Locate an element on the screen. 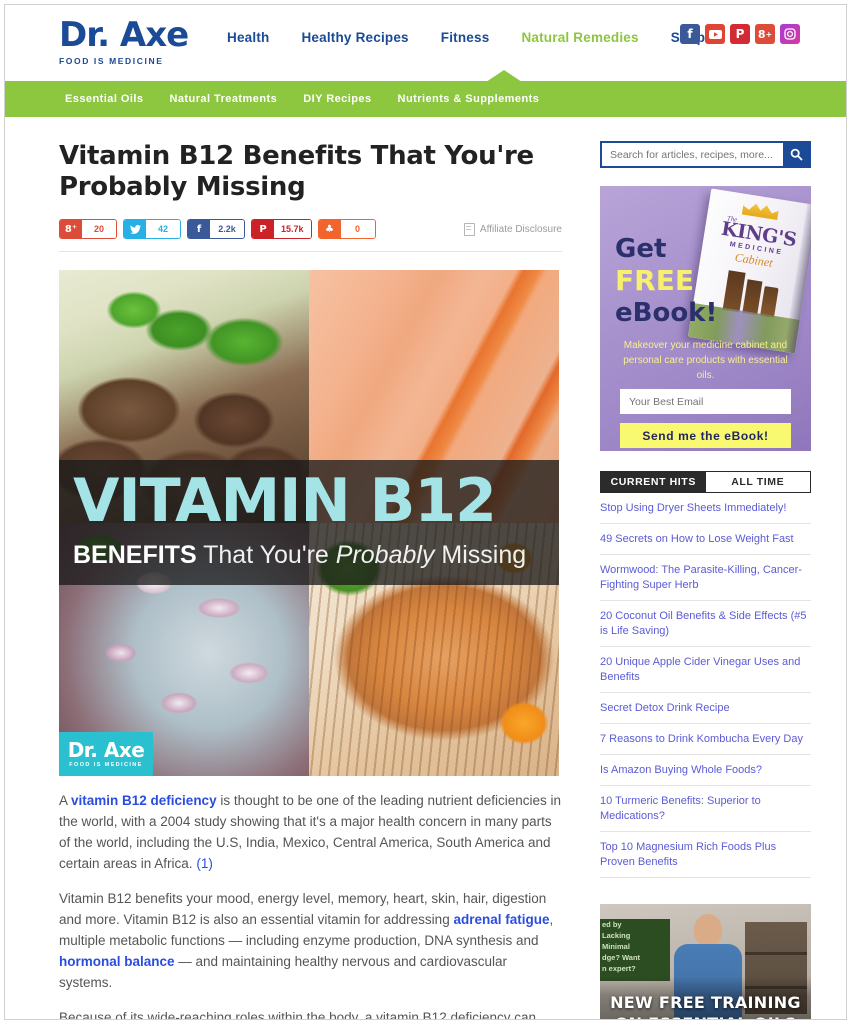  logo-wordmark: Dr. Axe is located at coordinates (124, 35).